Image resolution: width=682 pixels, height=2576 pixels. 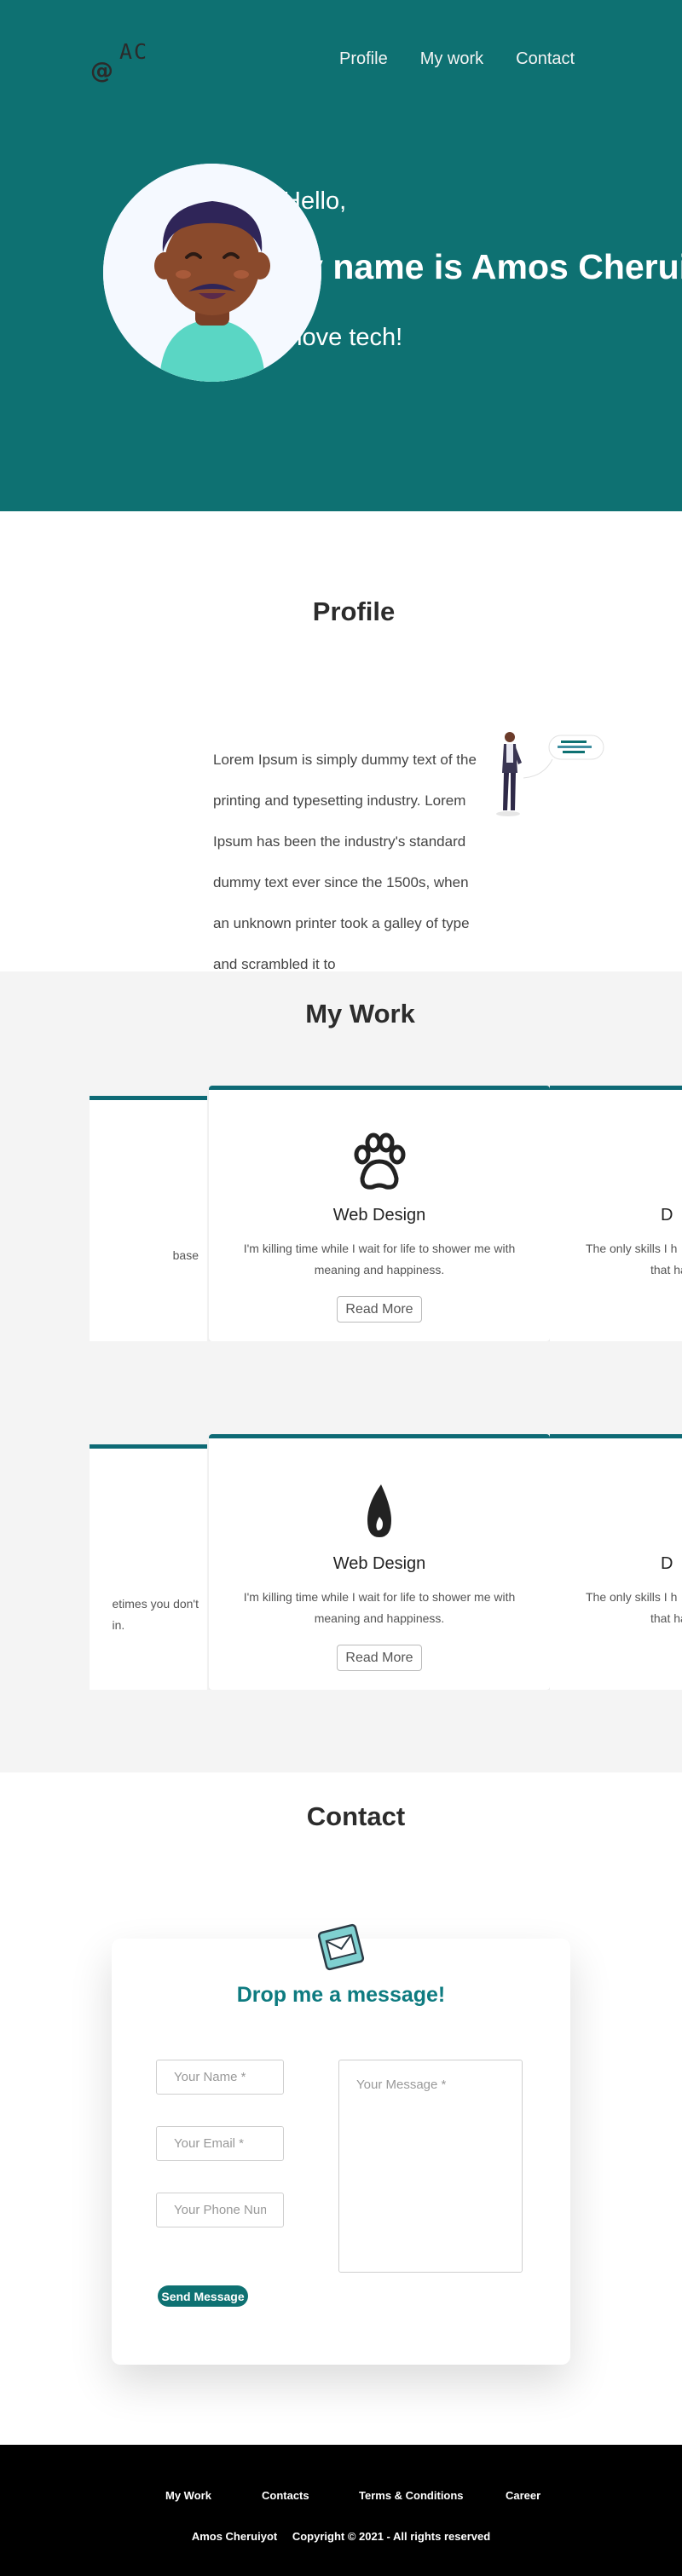 I want to click on envelope-icon, so click(x=341, y=1947).